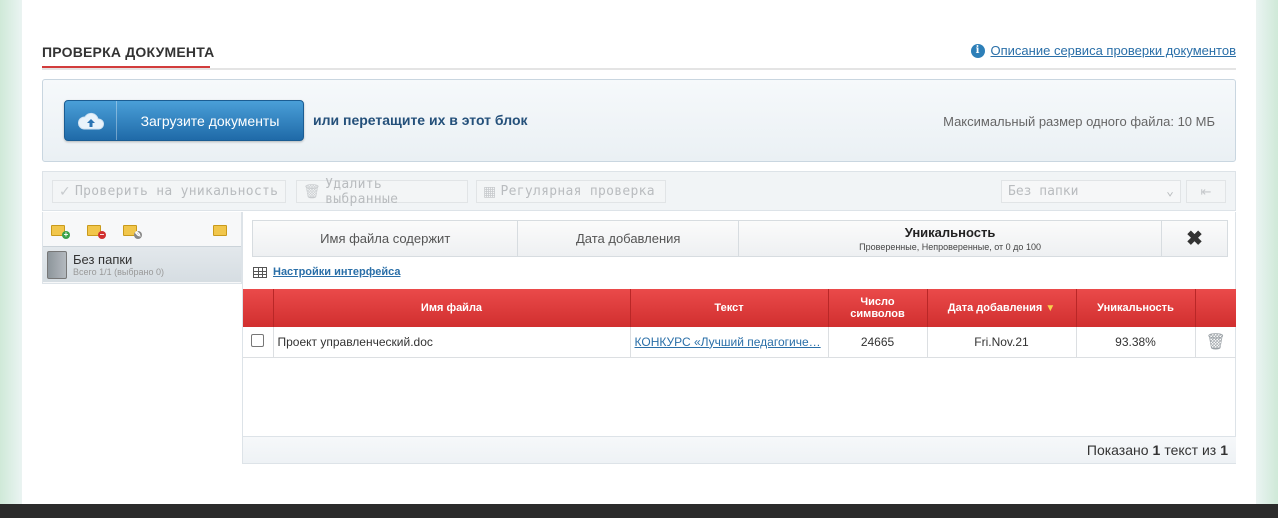 Image resolution: width=1278 pixels, height=518 pixels. What do you see at coordinates (420, 120) in the screenshot?
I see `drop-hint: или перетащите их в этот блок` at bounding box center [420, 120].